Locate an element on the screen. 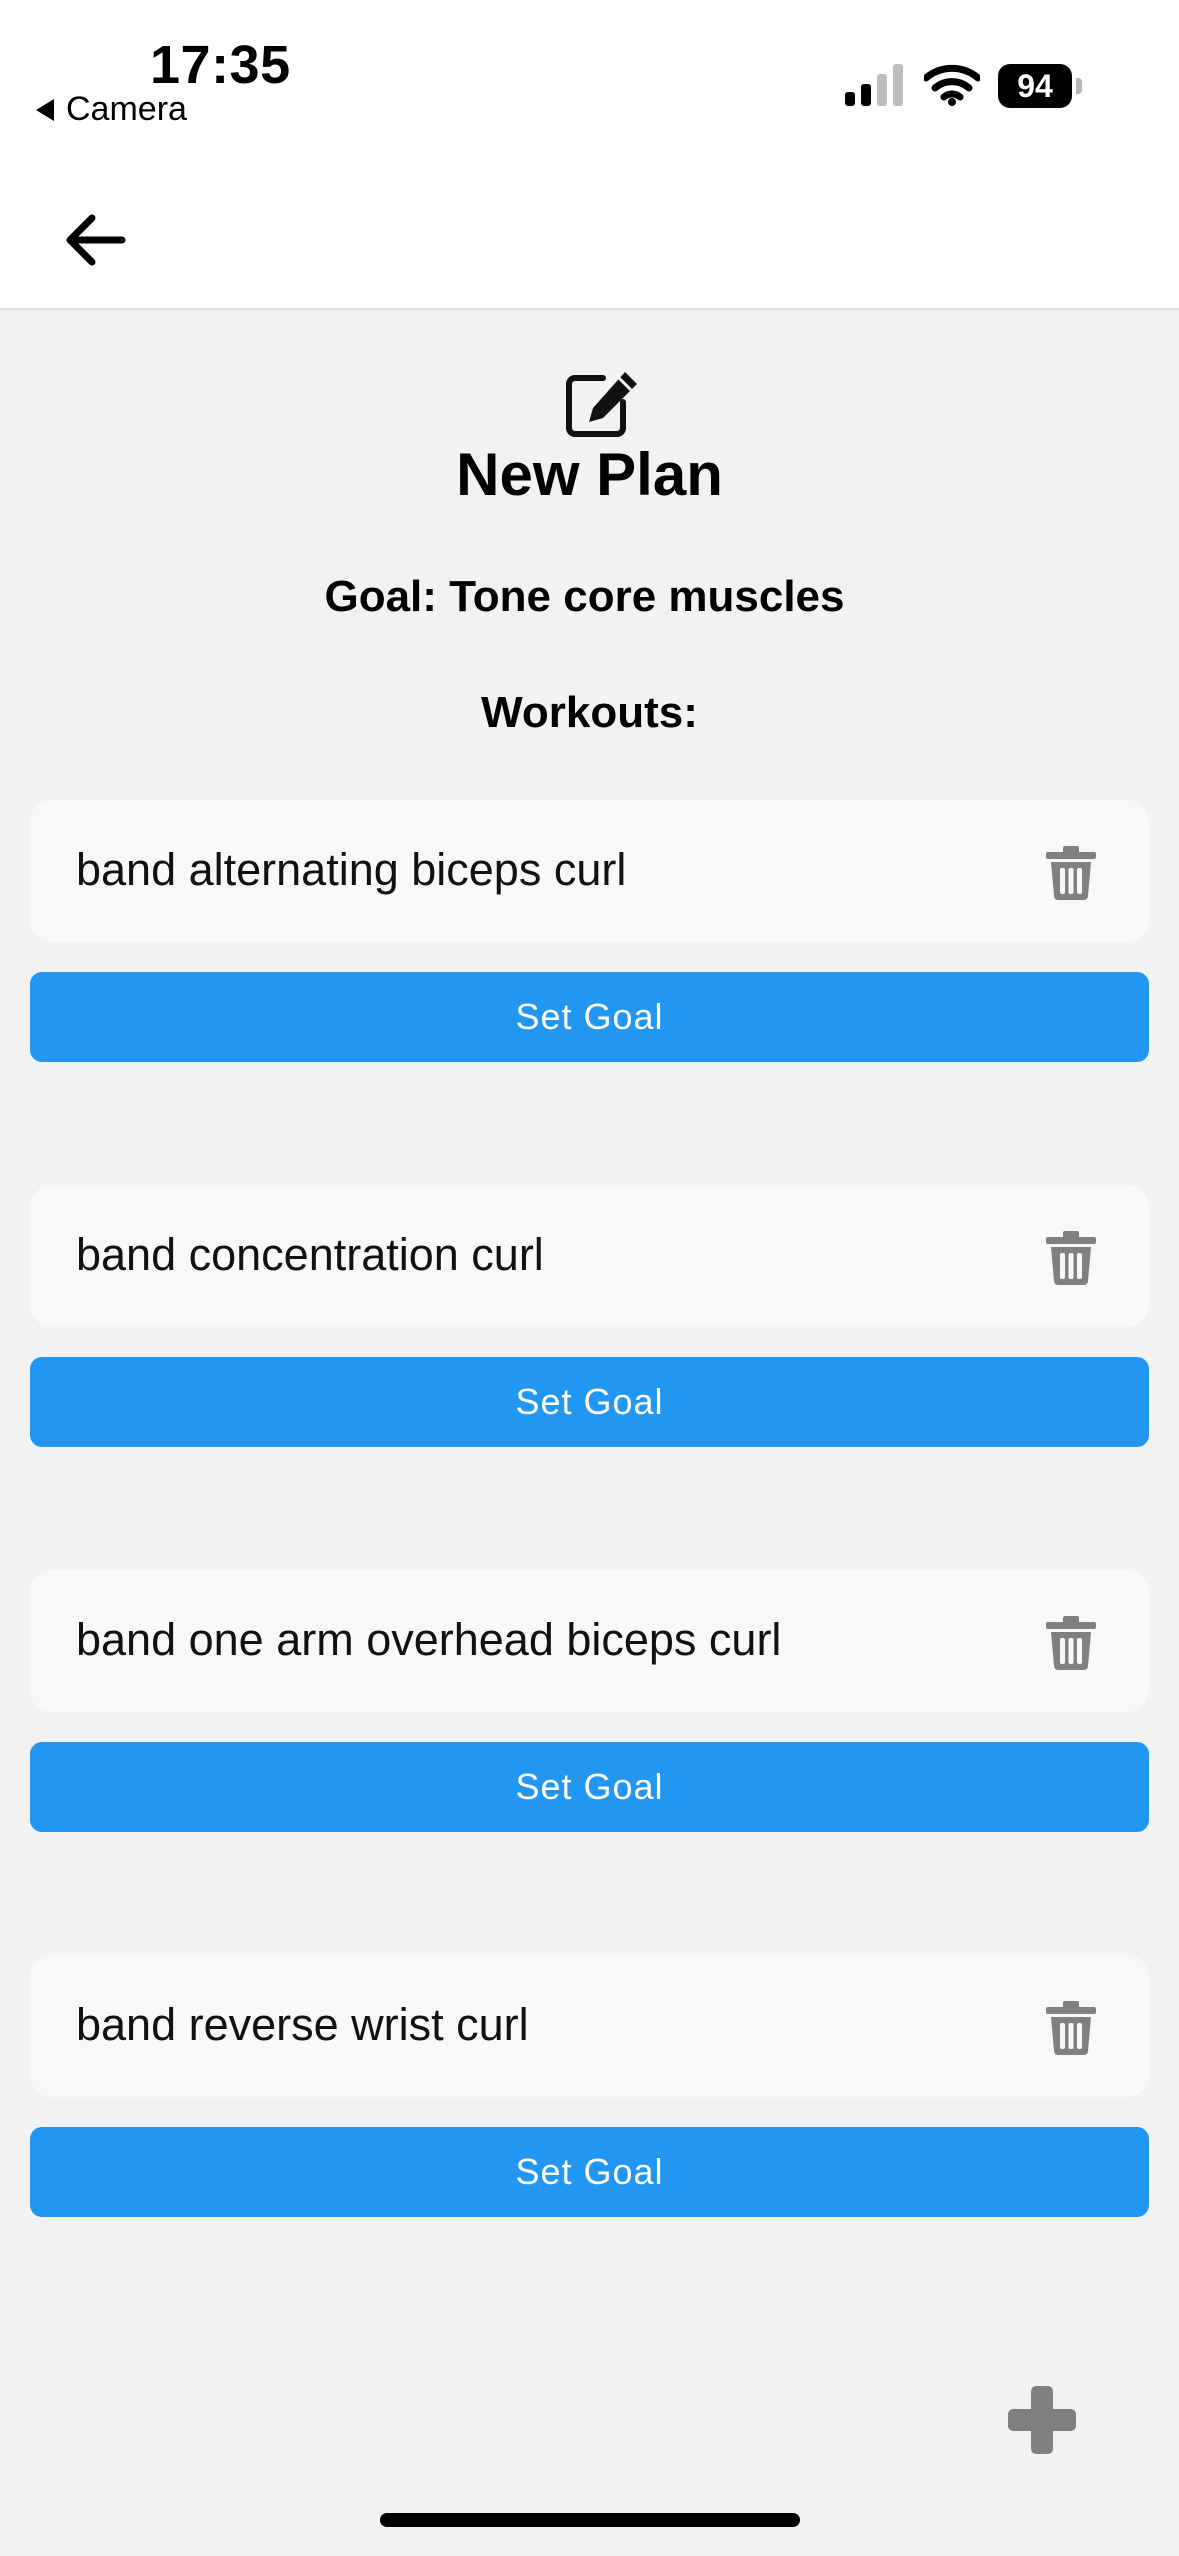 The width and height of the screenshot is (1179, 2556). back-triangle-icon is located at coordinates (45, 109).